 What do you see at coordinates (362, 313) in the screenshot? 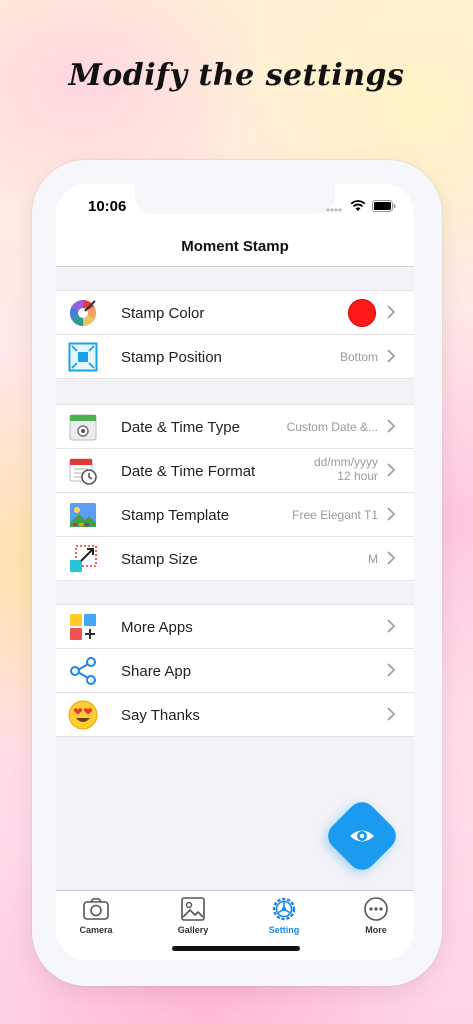
I see `stamp-color-swatch` at bounding box center [362, 313].